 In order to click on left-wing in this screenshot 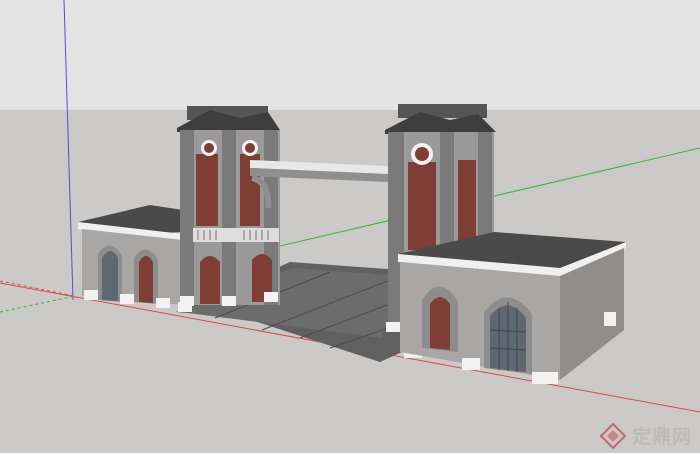, I will do `click(135, 258)`.